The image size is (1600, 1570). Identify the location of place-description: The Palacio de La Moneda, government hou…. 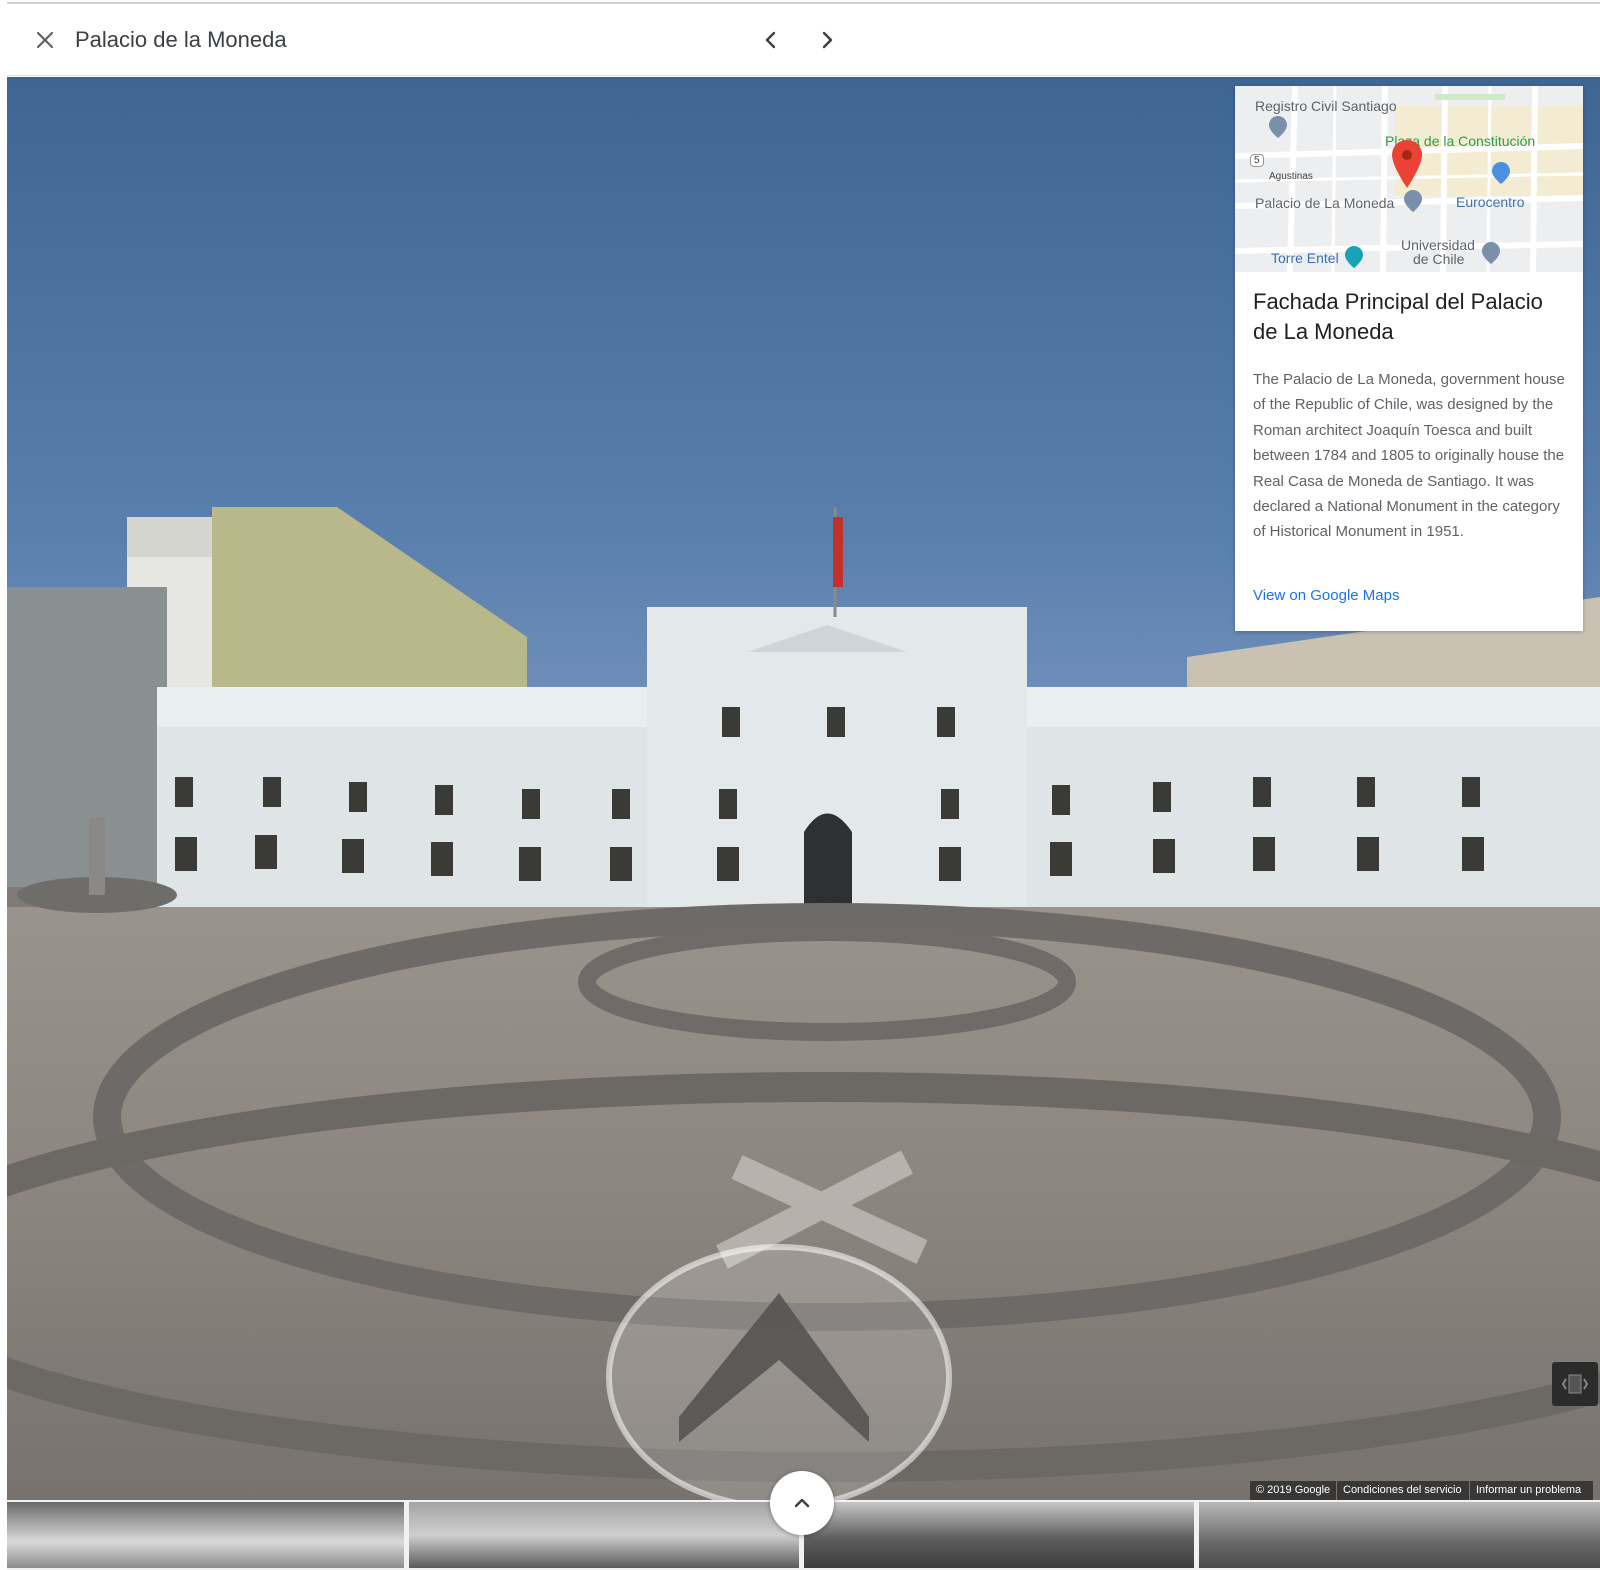
(1409, 456).